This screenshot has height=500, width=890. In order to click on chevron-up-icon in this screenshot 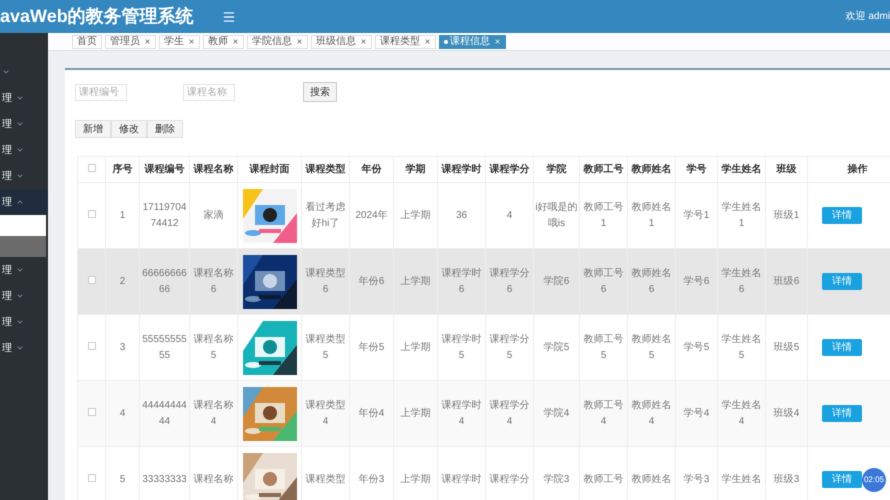, I will do `click(20, 202)`.